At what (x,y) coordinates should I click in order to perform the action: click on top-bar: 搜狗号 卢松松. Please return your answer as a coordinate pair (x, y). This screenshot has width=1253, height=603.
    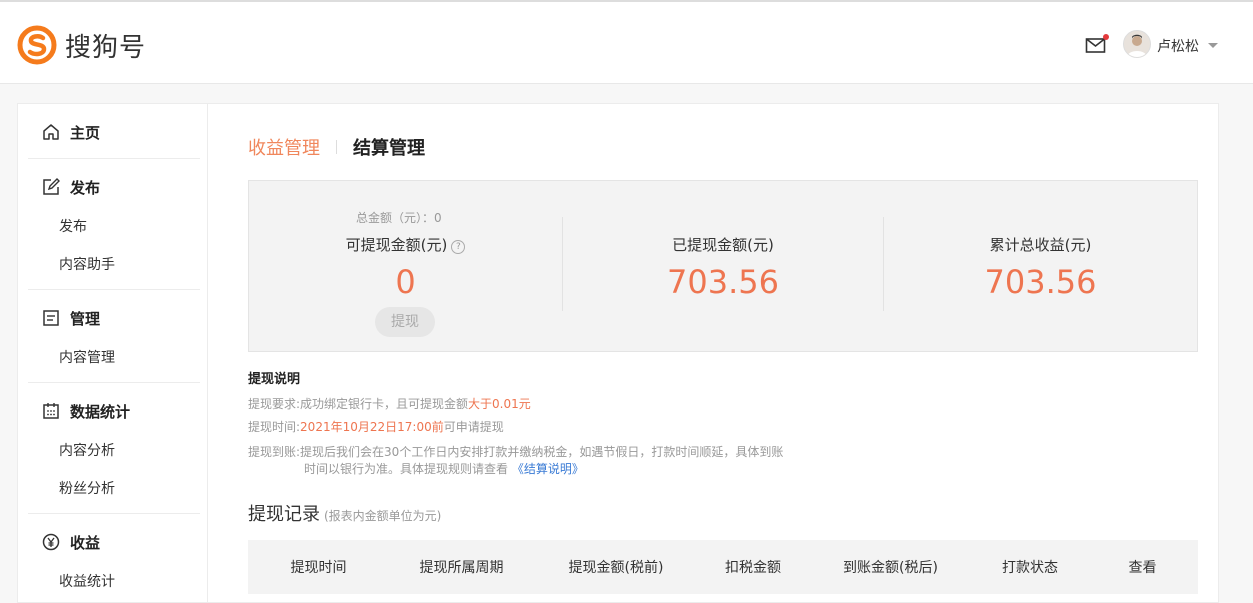
    Looking at the image, I should click on (626, 42).